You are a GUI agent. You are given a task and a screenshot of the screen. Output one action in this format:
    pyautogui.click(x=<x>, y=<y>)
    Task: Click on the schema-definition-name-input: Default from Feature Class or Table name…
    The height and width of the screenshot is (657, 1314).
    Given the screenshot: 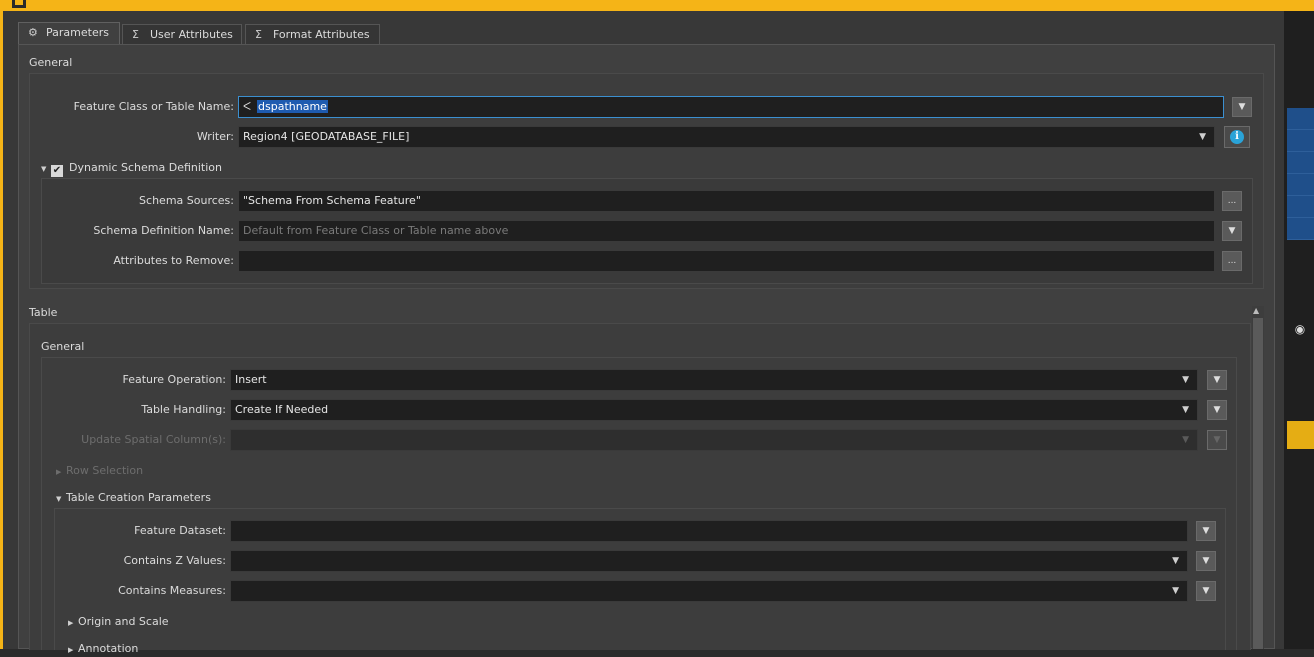 What is the action you would take?
    pyautogui.click(x=726, y=231)
    